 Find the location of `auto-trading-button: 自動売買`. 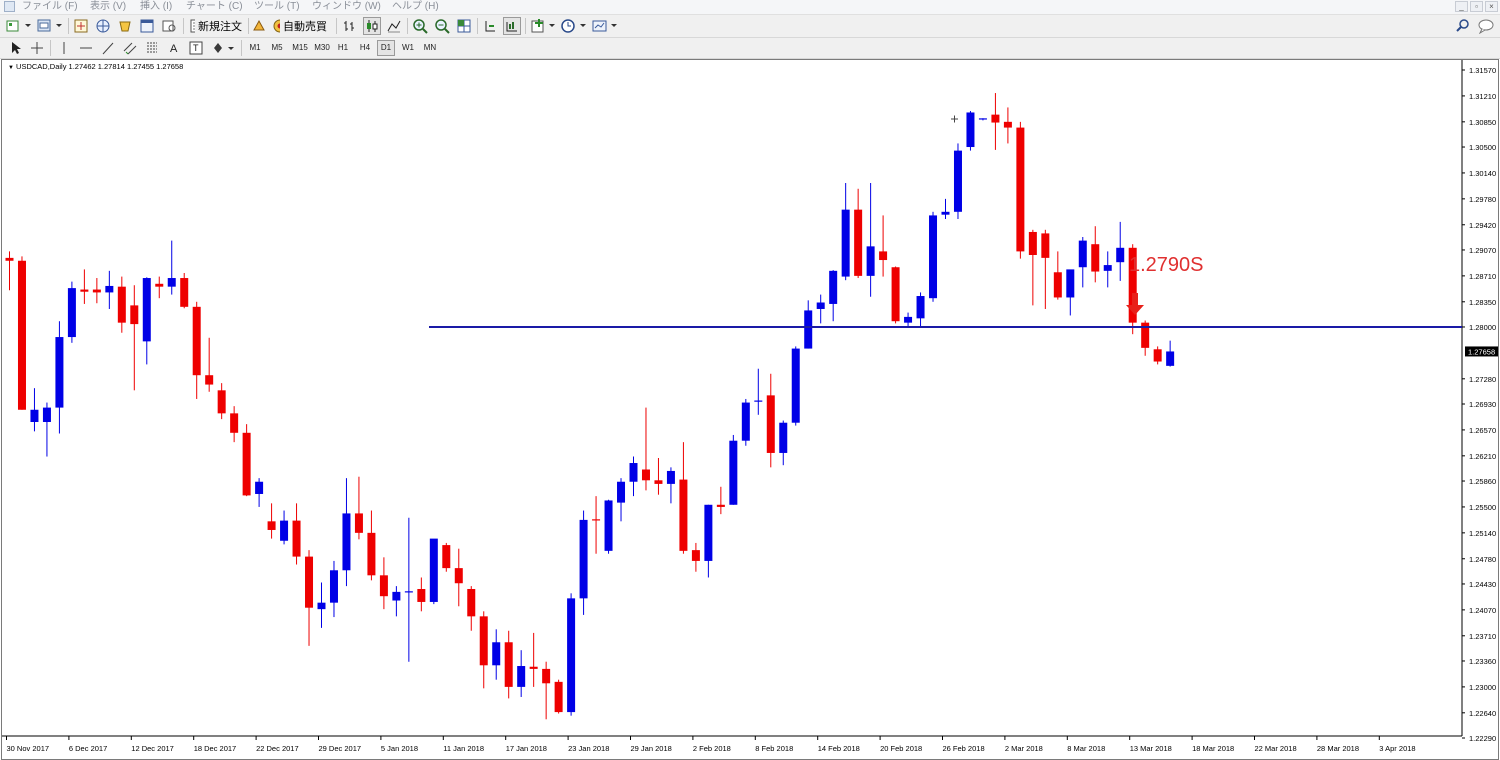

auto-trading-button: 自動売買 is located at coordinates (300, 26).